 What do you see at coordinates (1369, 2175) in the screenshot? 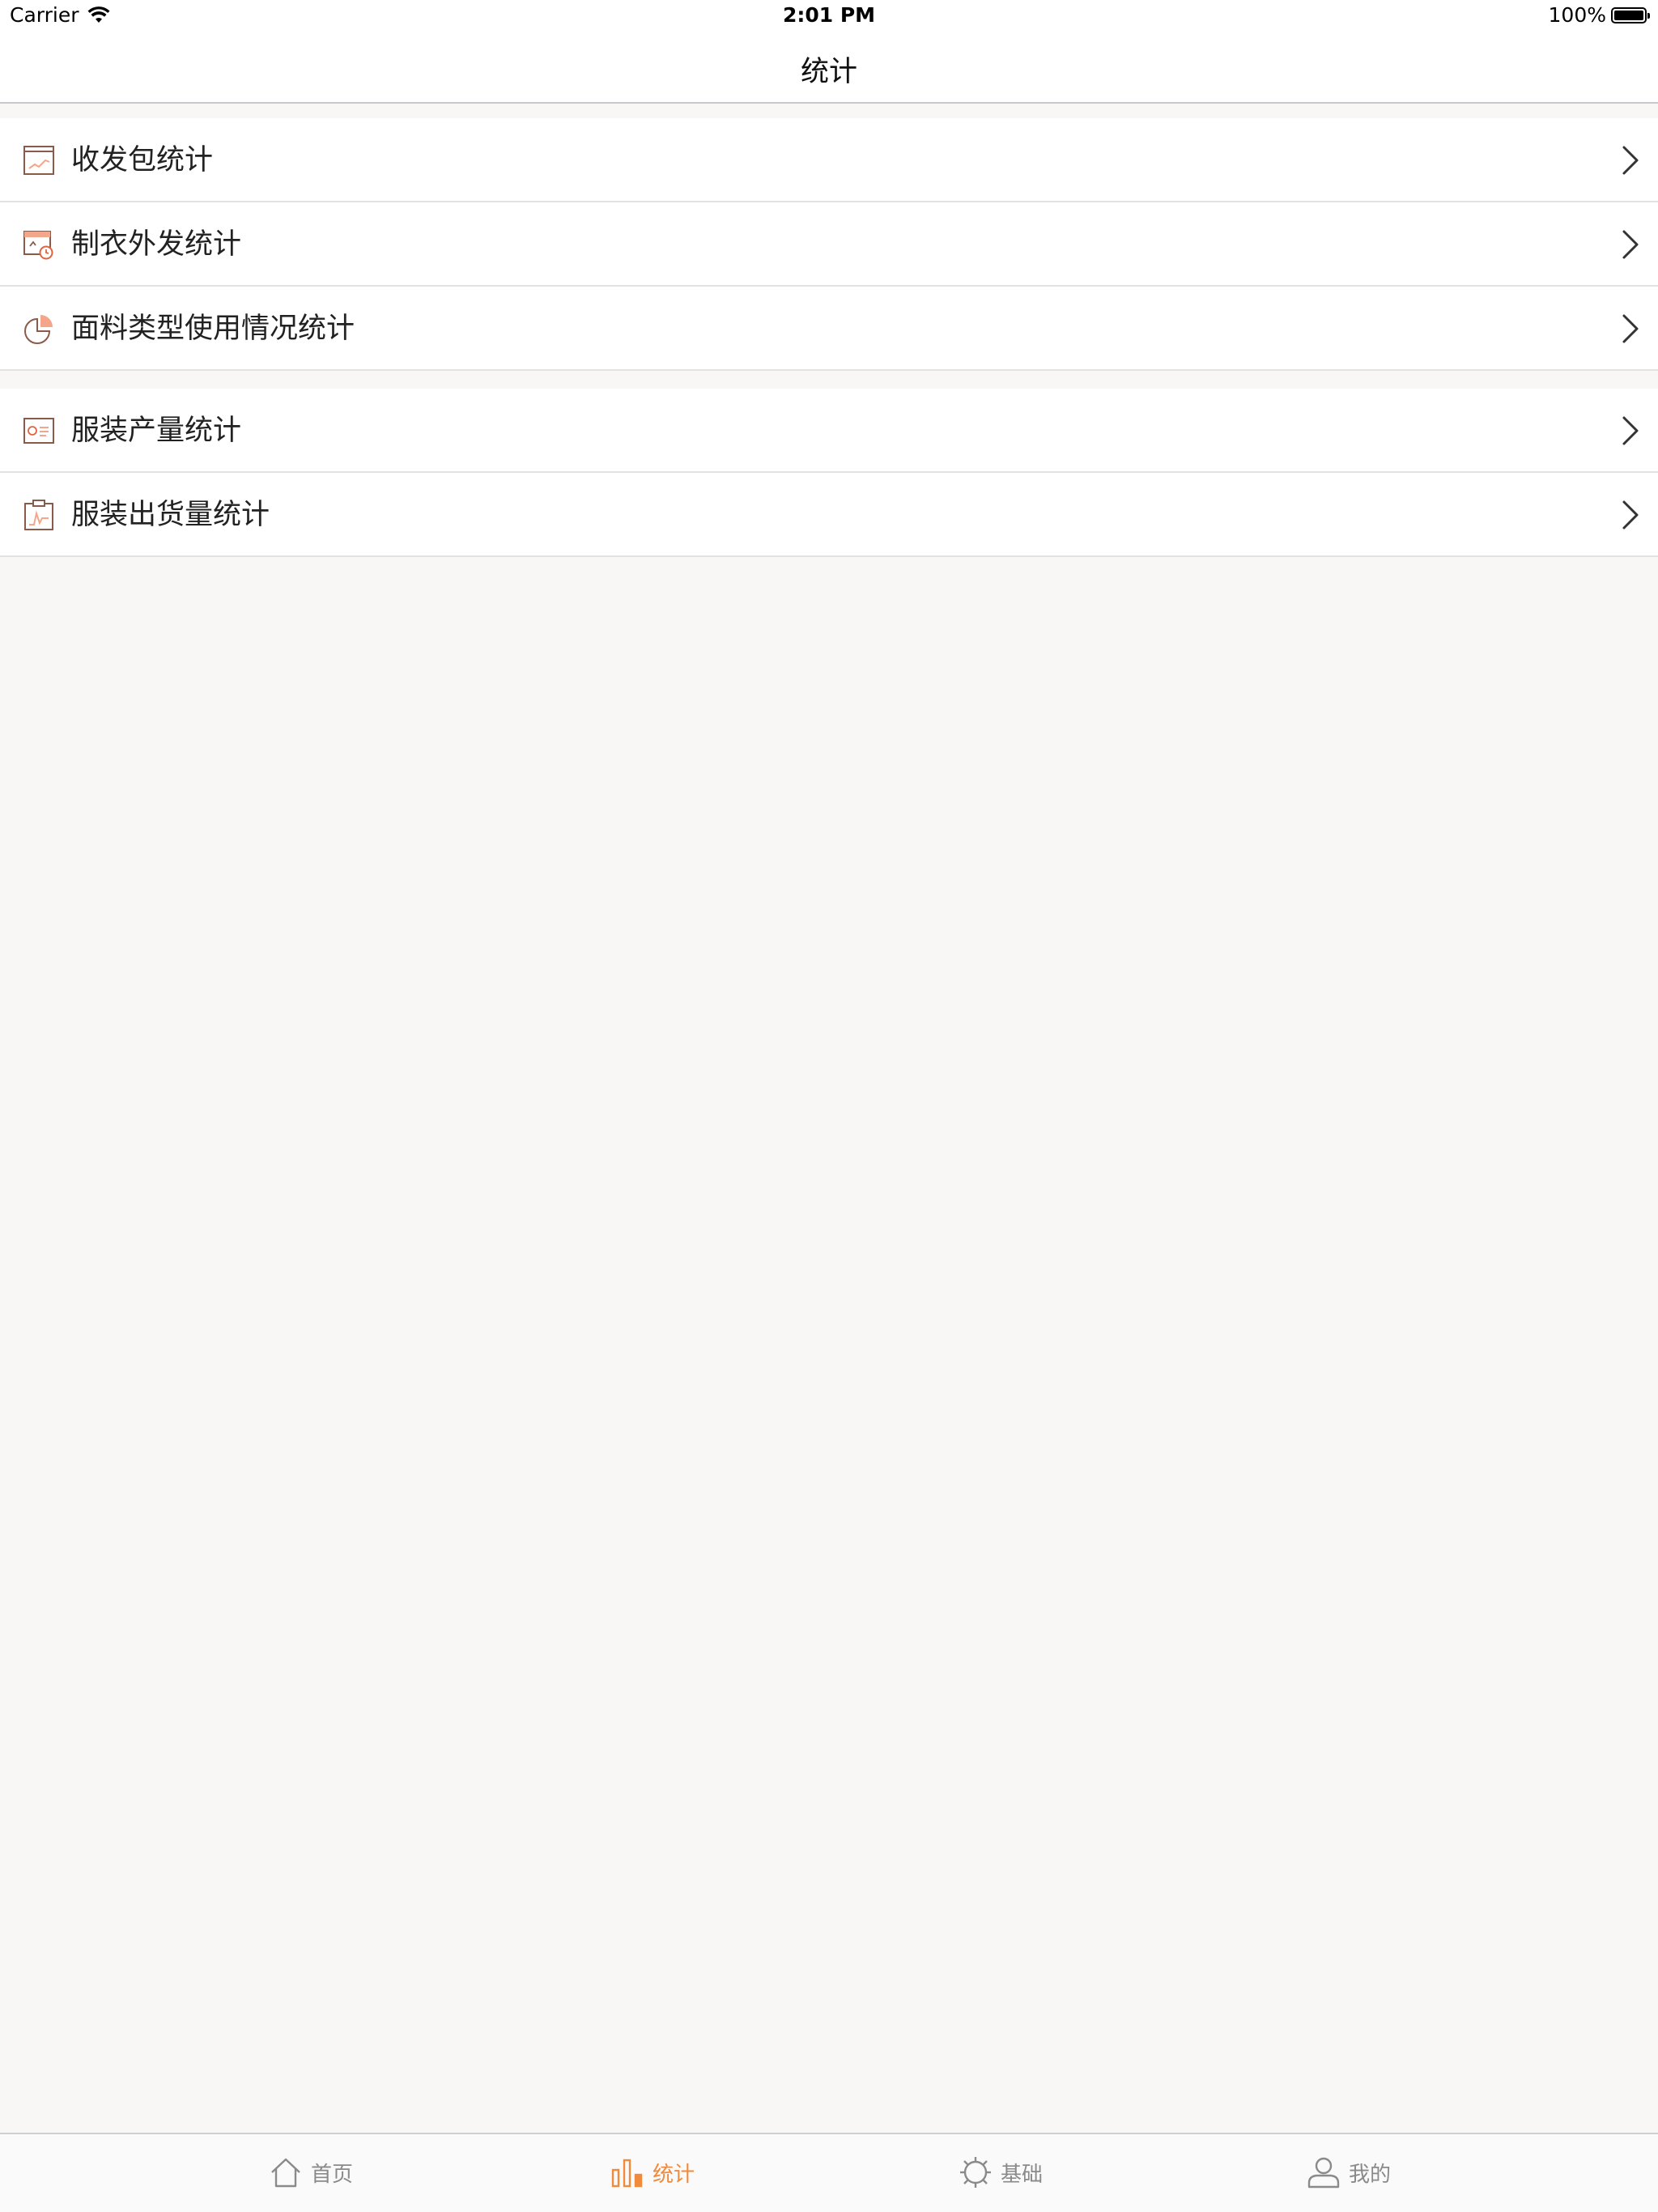
I see `tab-label: 我的` at bounding box center [1369, 2175].